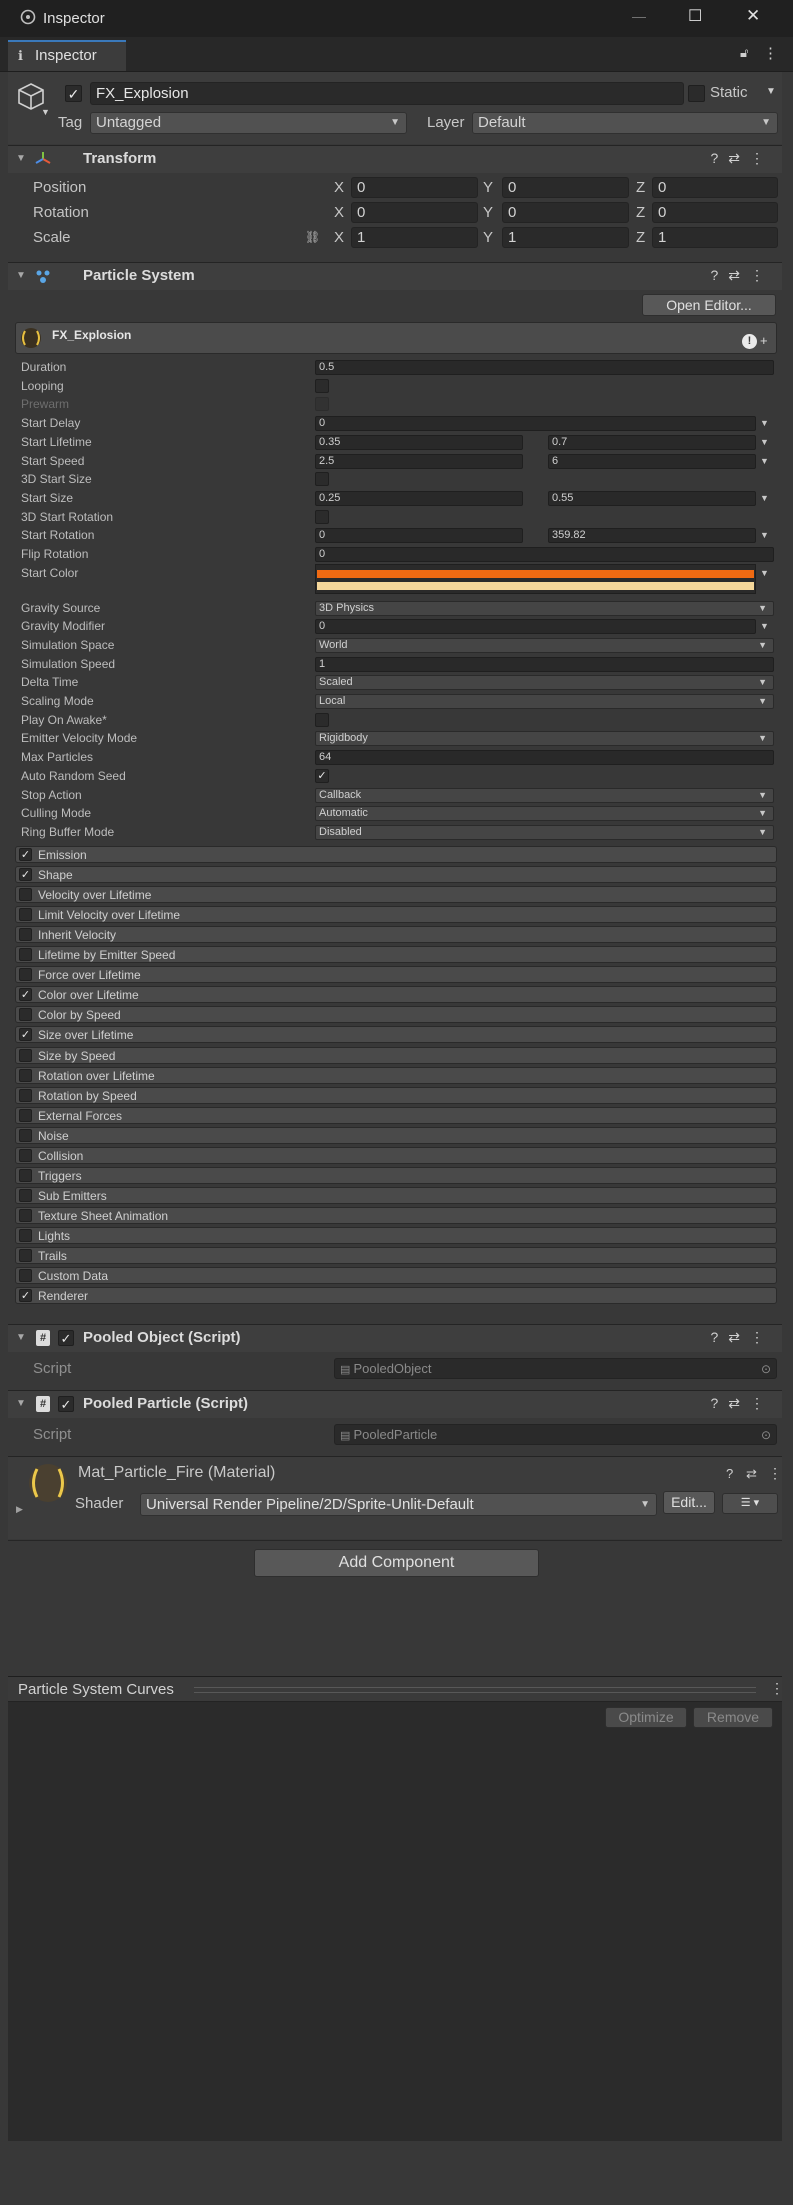 Image resolution: width=793 pixels, height=2205 pixels. What do you see at coordinates (396, 1175) in the screenshot?
I see `module-row: Triggers` at bounding box center [396, 1175].